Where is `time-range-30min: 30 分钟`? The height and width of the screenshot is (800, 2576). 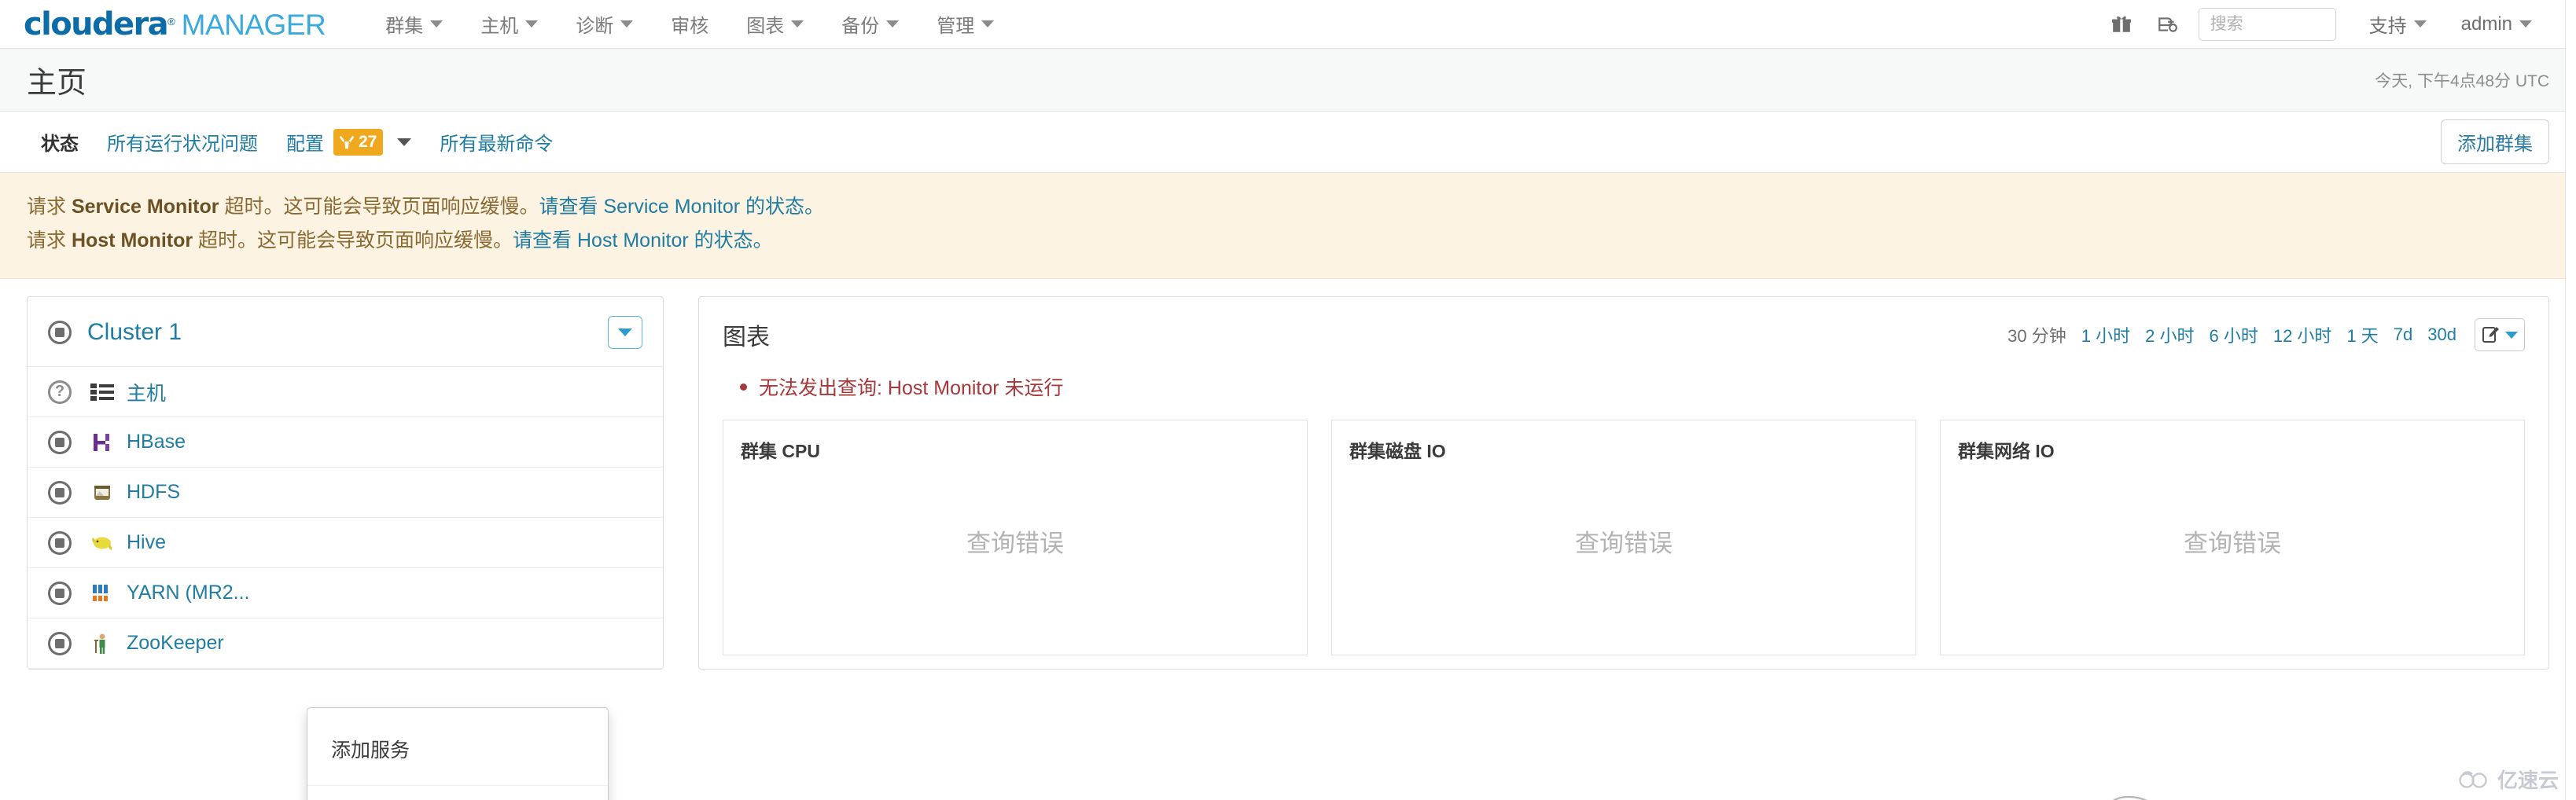 time-range-30min: 30 分钟 is located at coordinates (2036, 334).